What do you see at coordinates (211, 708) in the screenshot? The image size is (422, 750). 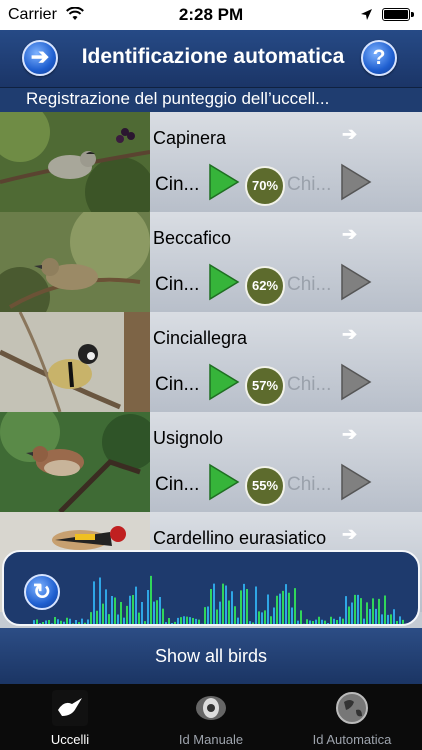 I see `eye-icon` at bounding box center [211, 708].